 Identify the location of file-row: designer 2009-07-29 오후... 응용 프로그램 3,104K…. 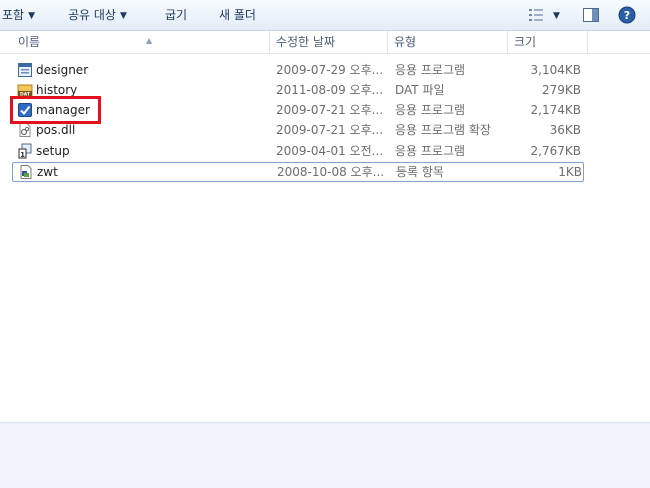
(298, 70).